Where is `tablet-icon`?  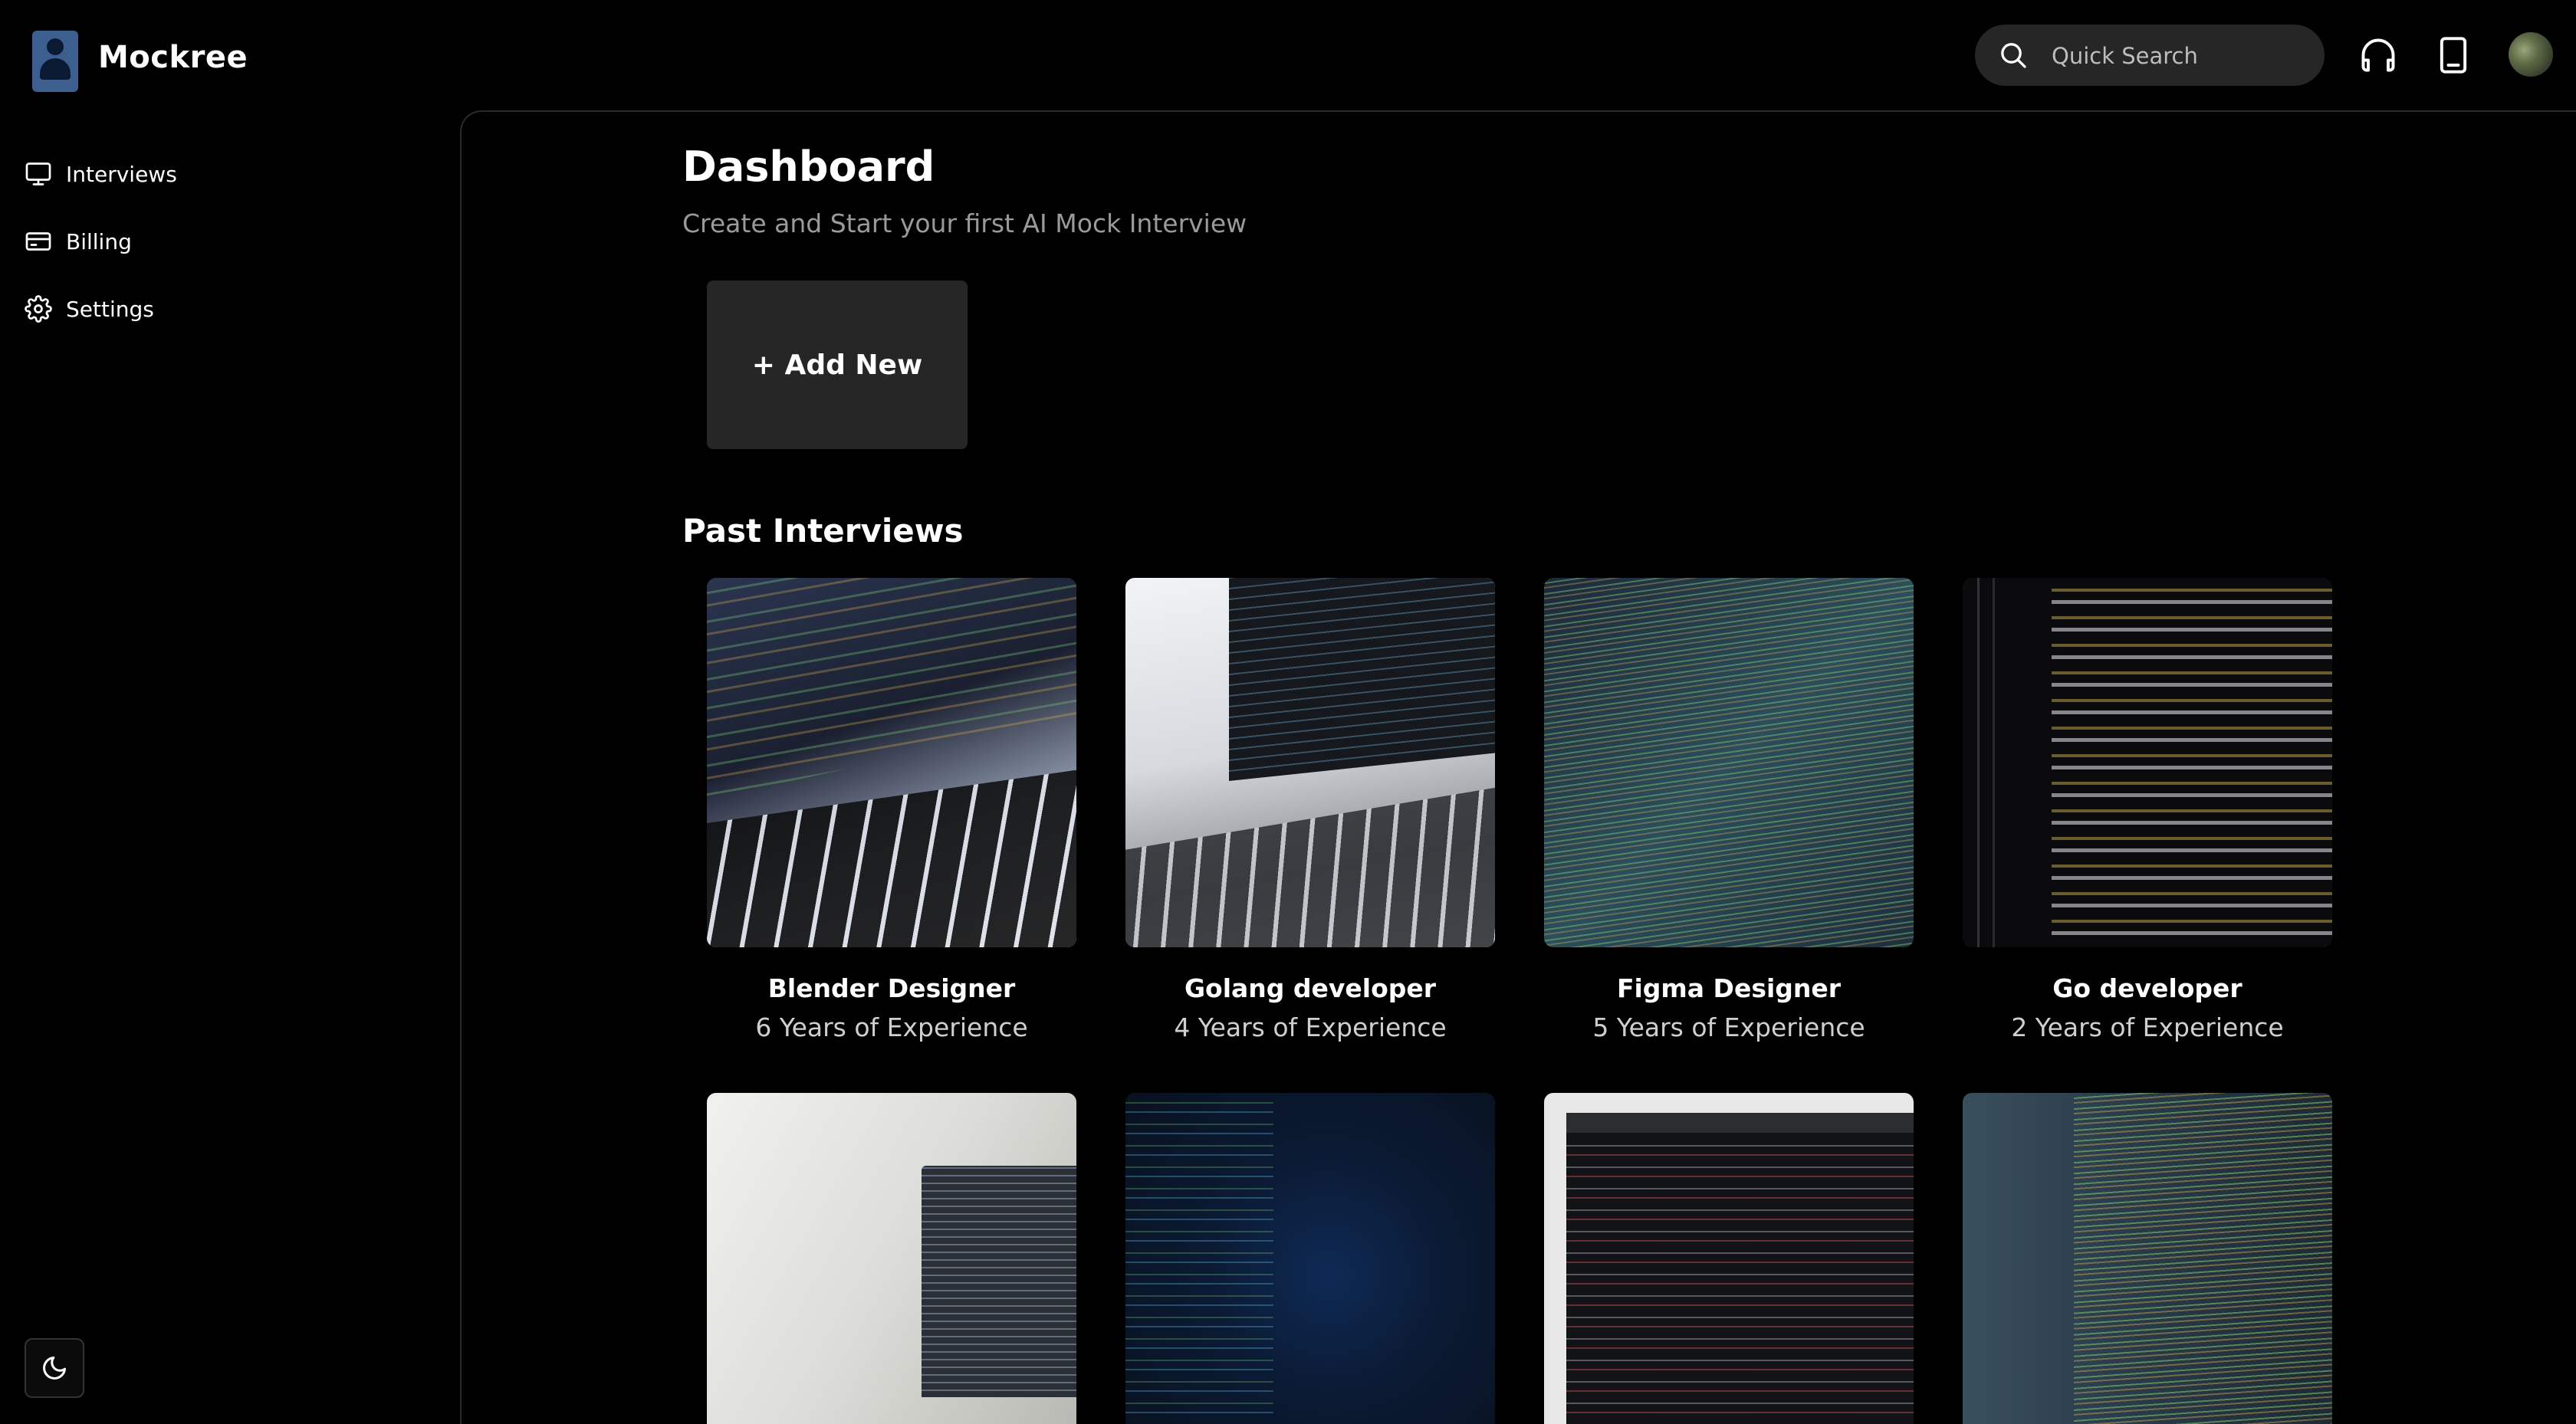 tablet-icon is located at coordinates (2454, 56).